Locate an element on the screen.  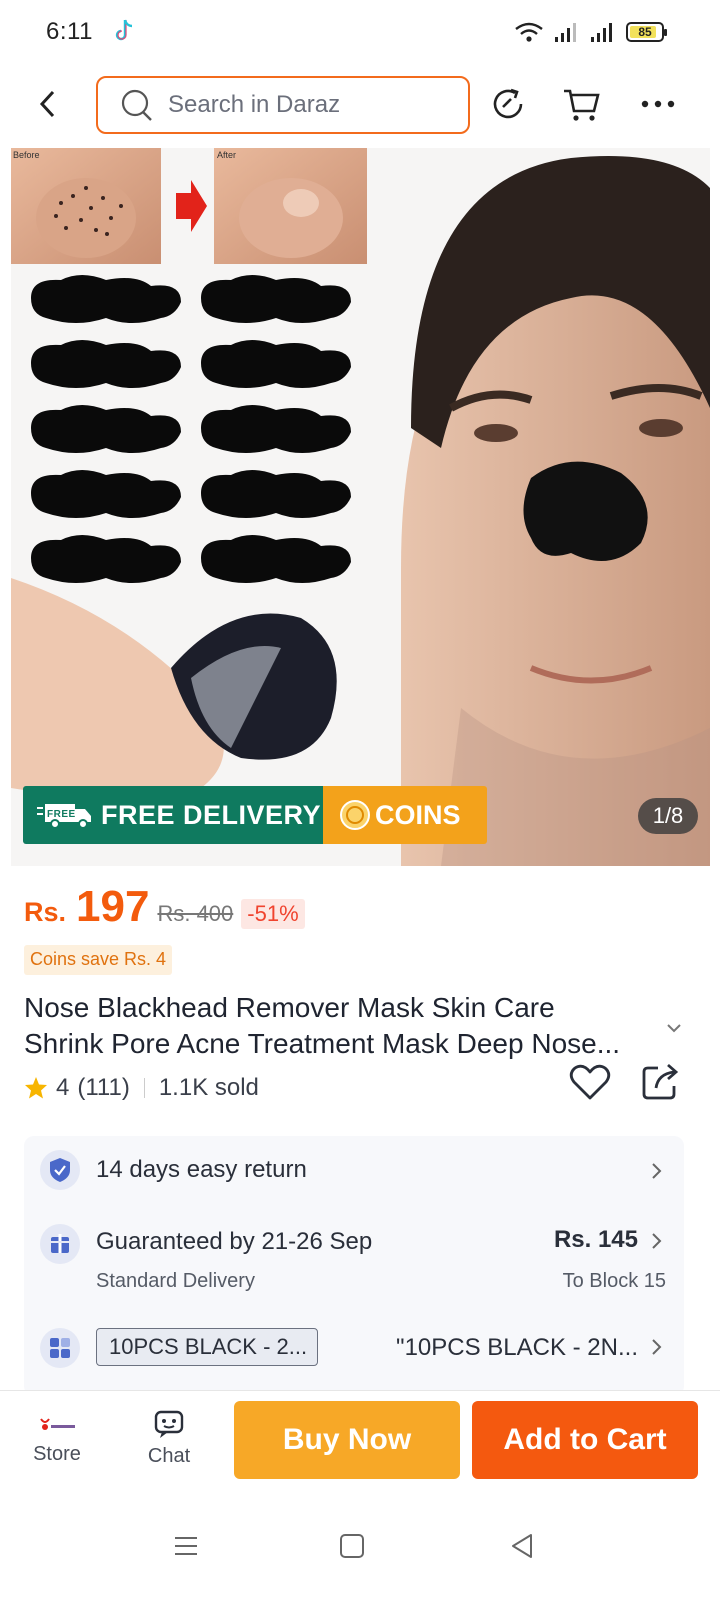
shield-check-icon is located at coordinates (60, 1170).